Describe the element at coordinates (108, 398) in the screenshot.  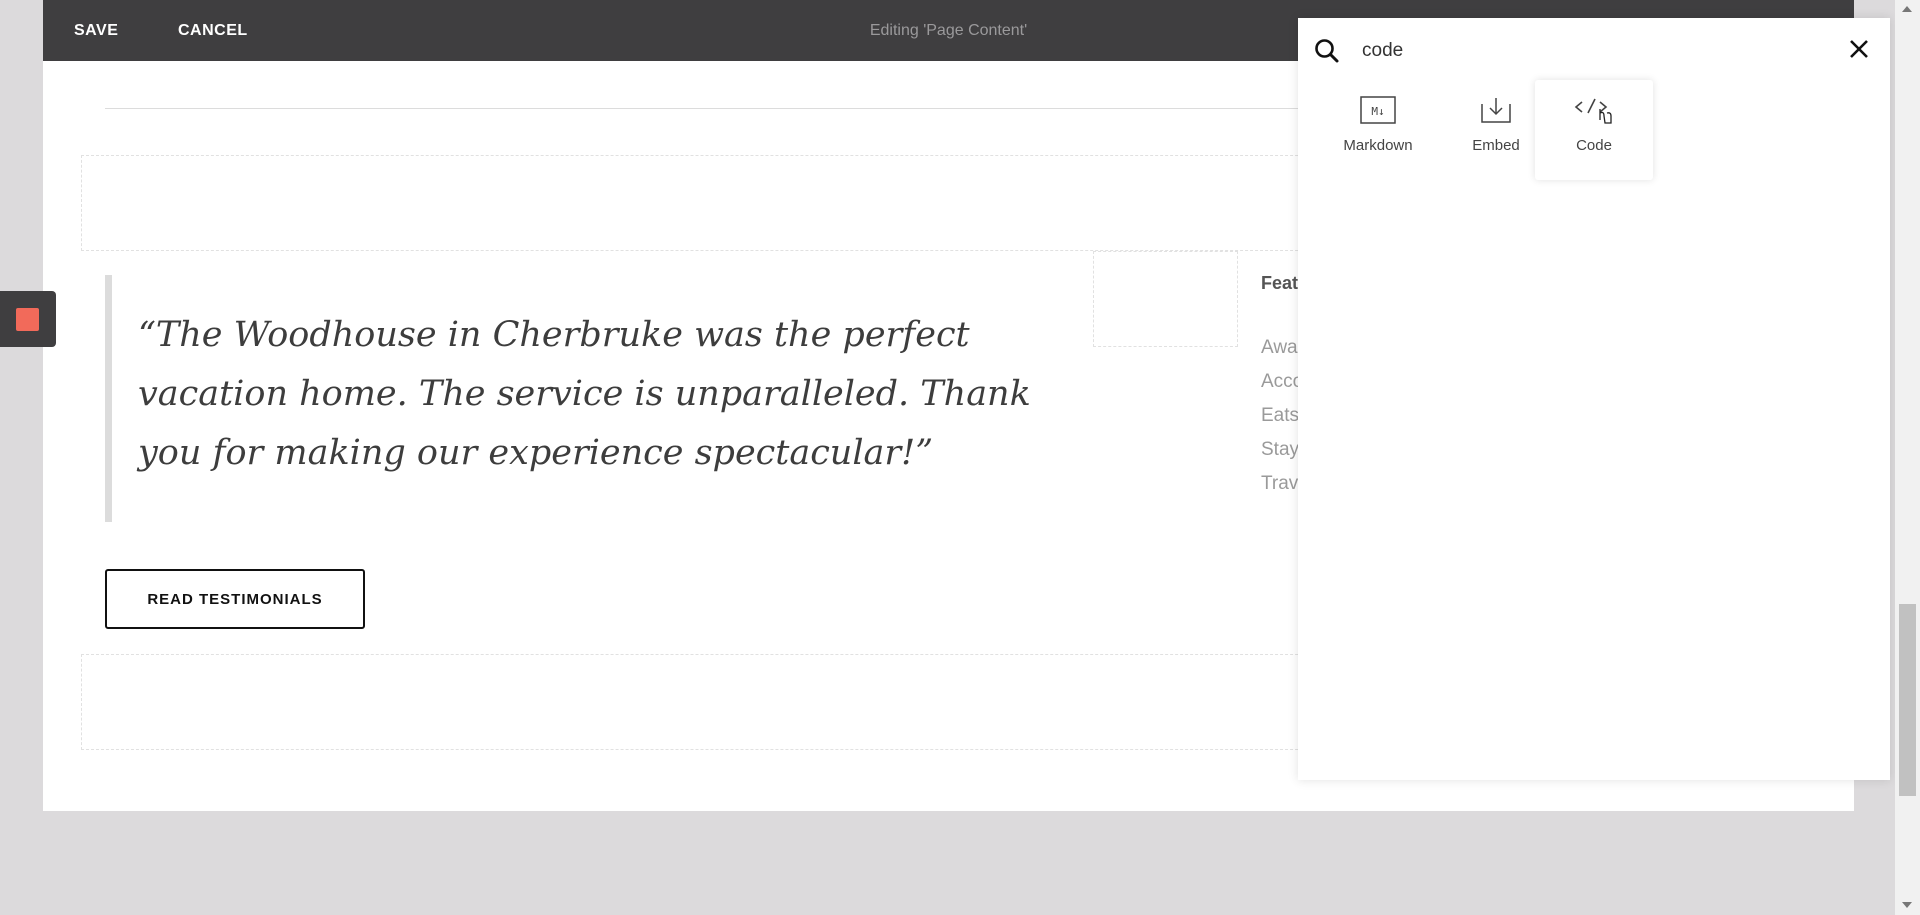
I see `quote-border` at that location.